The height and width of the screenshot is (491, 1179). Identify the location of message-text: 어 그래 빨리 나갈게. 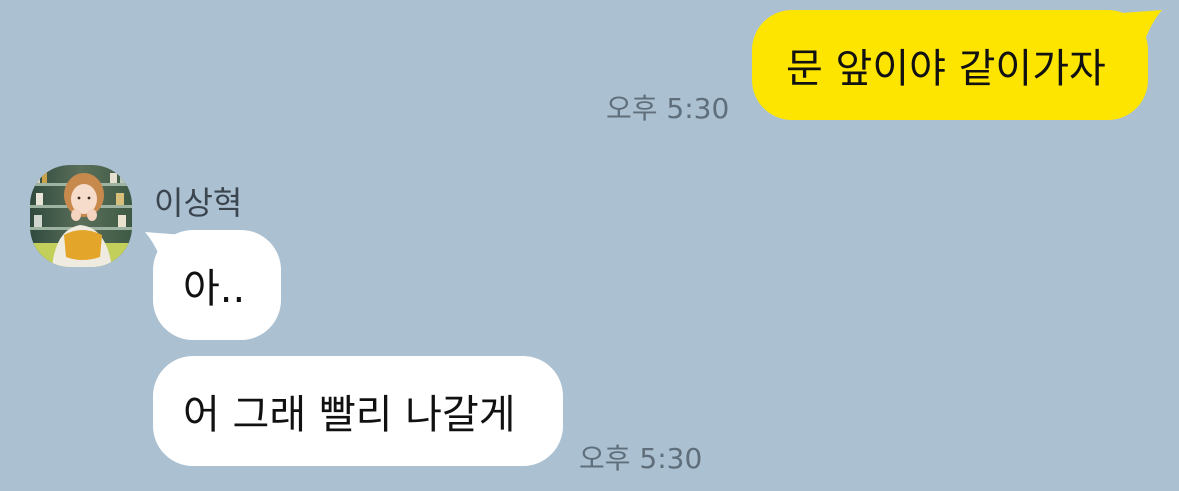
(349, 415).